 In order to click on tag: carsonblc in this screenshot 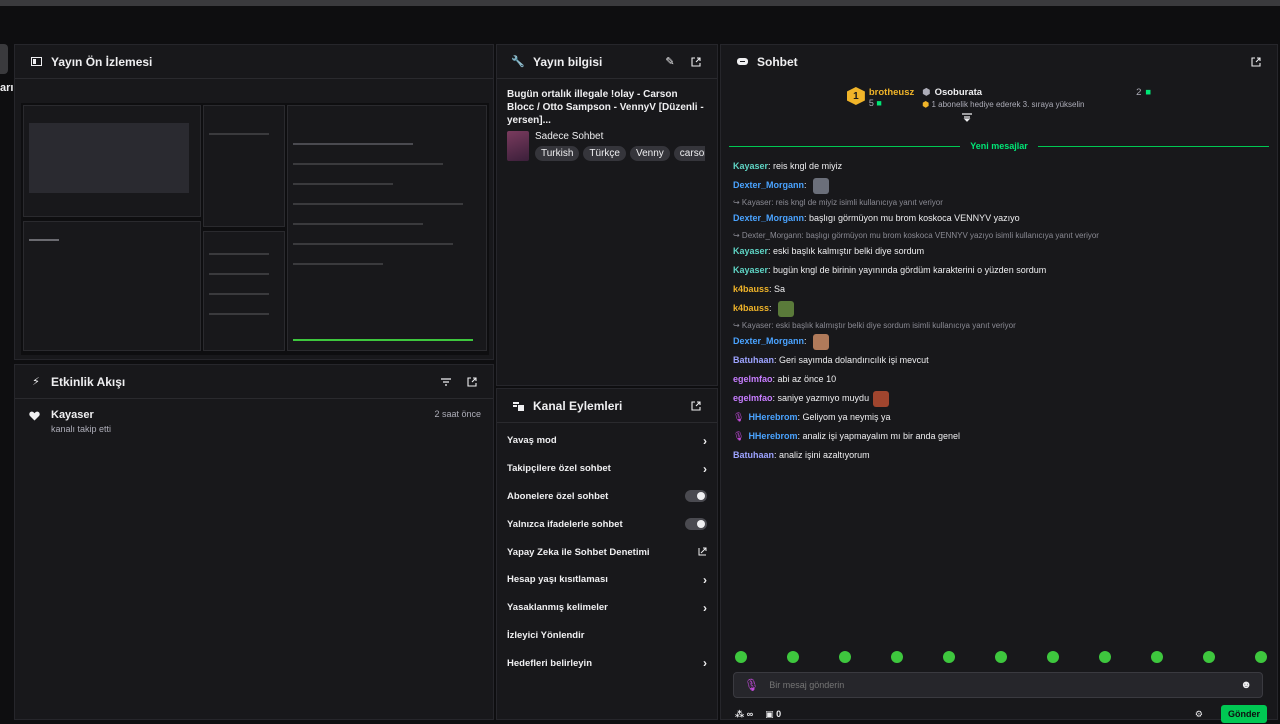, I will do `click(689, 153)`.